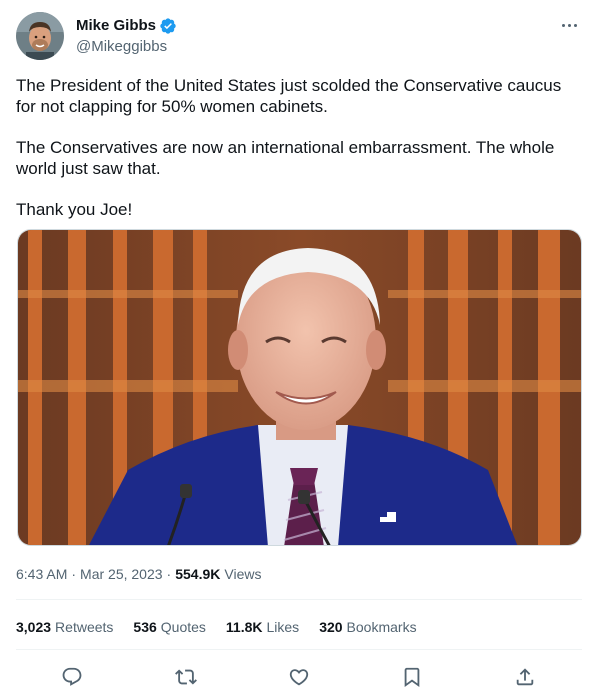  I want to click on bookmarks-stat: 320 Bookmarks, so click(367, 627).